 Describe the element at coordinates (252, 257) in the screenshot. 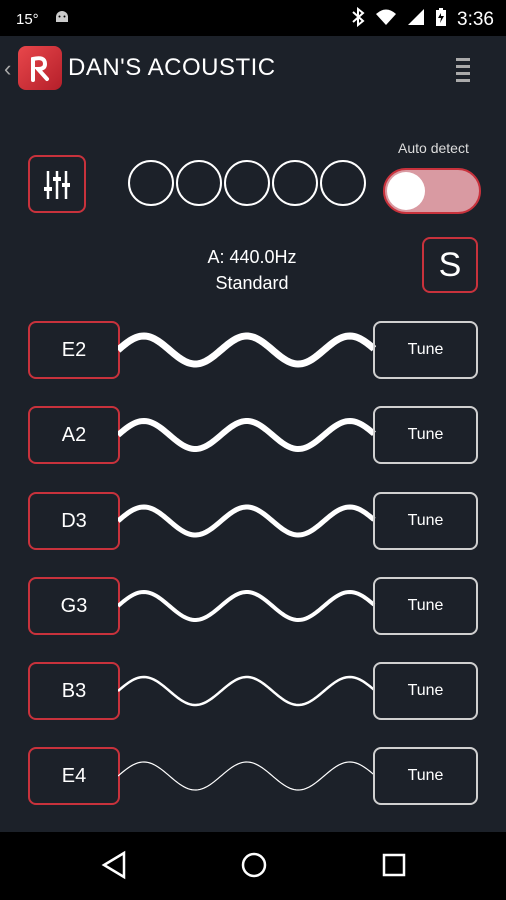

I see `reference-pitch: A: 440.0Hz` at that location.